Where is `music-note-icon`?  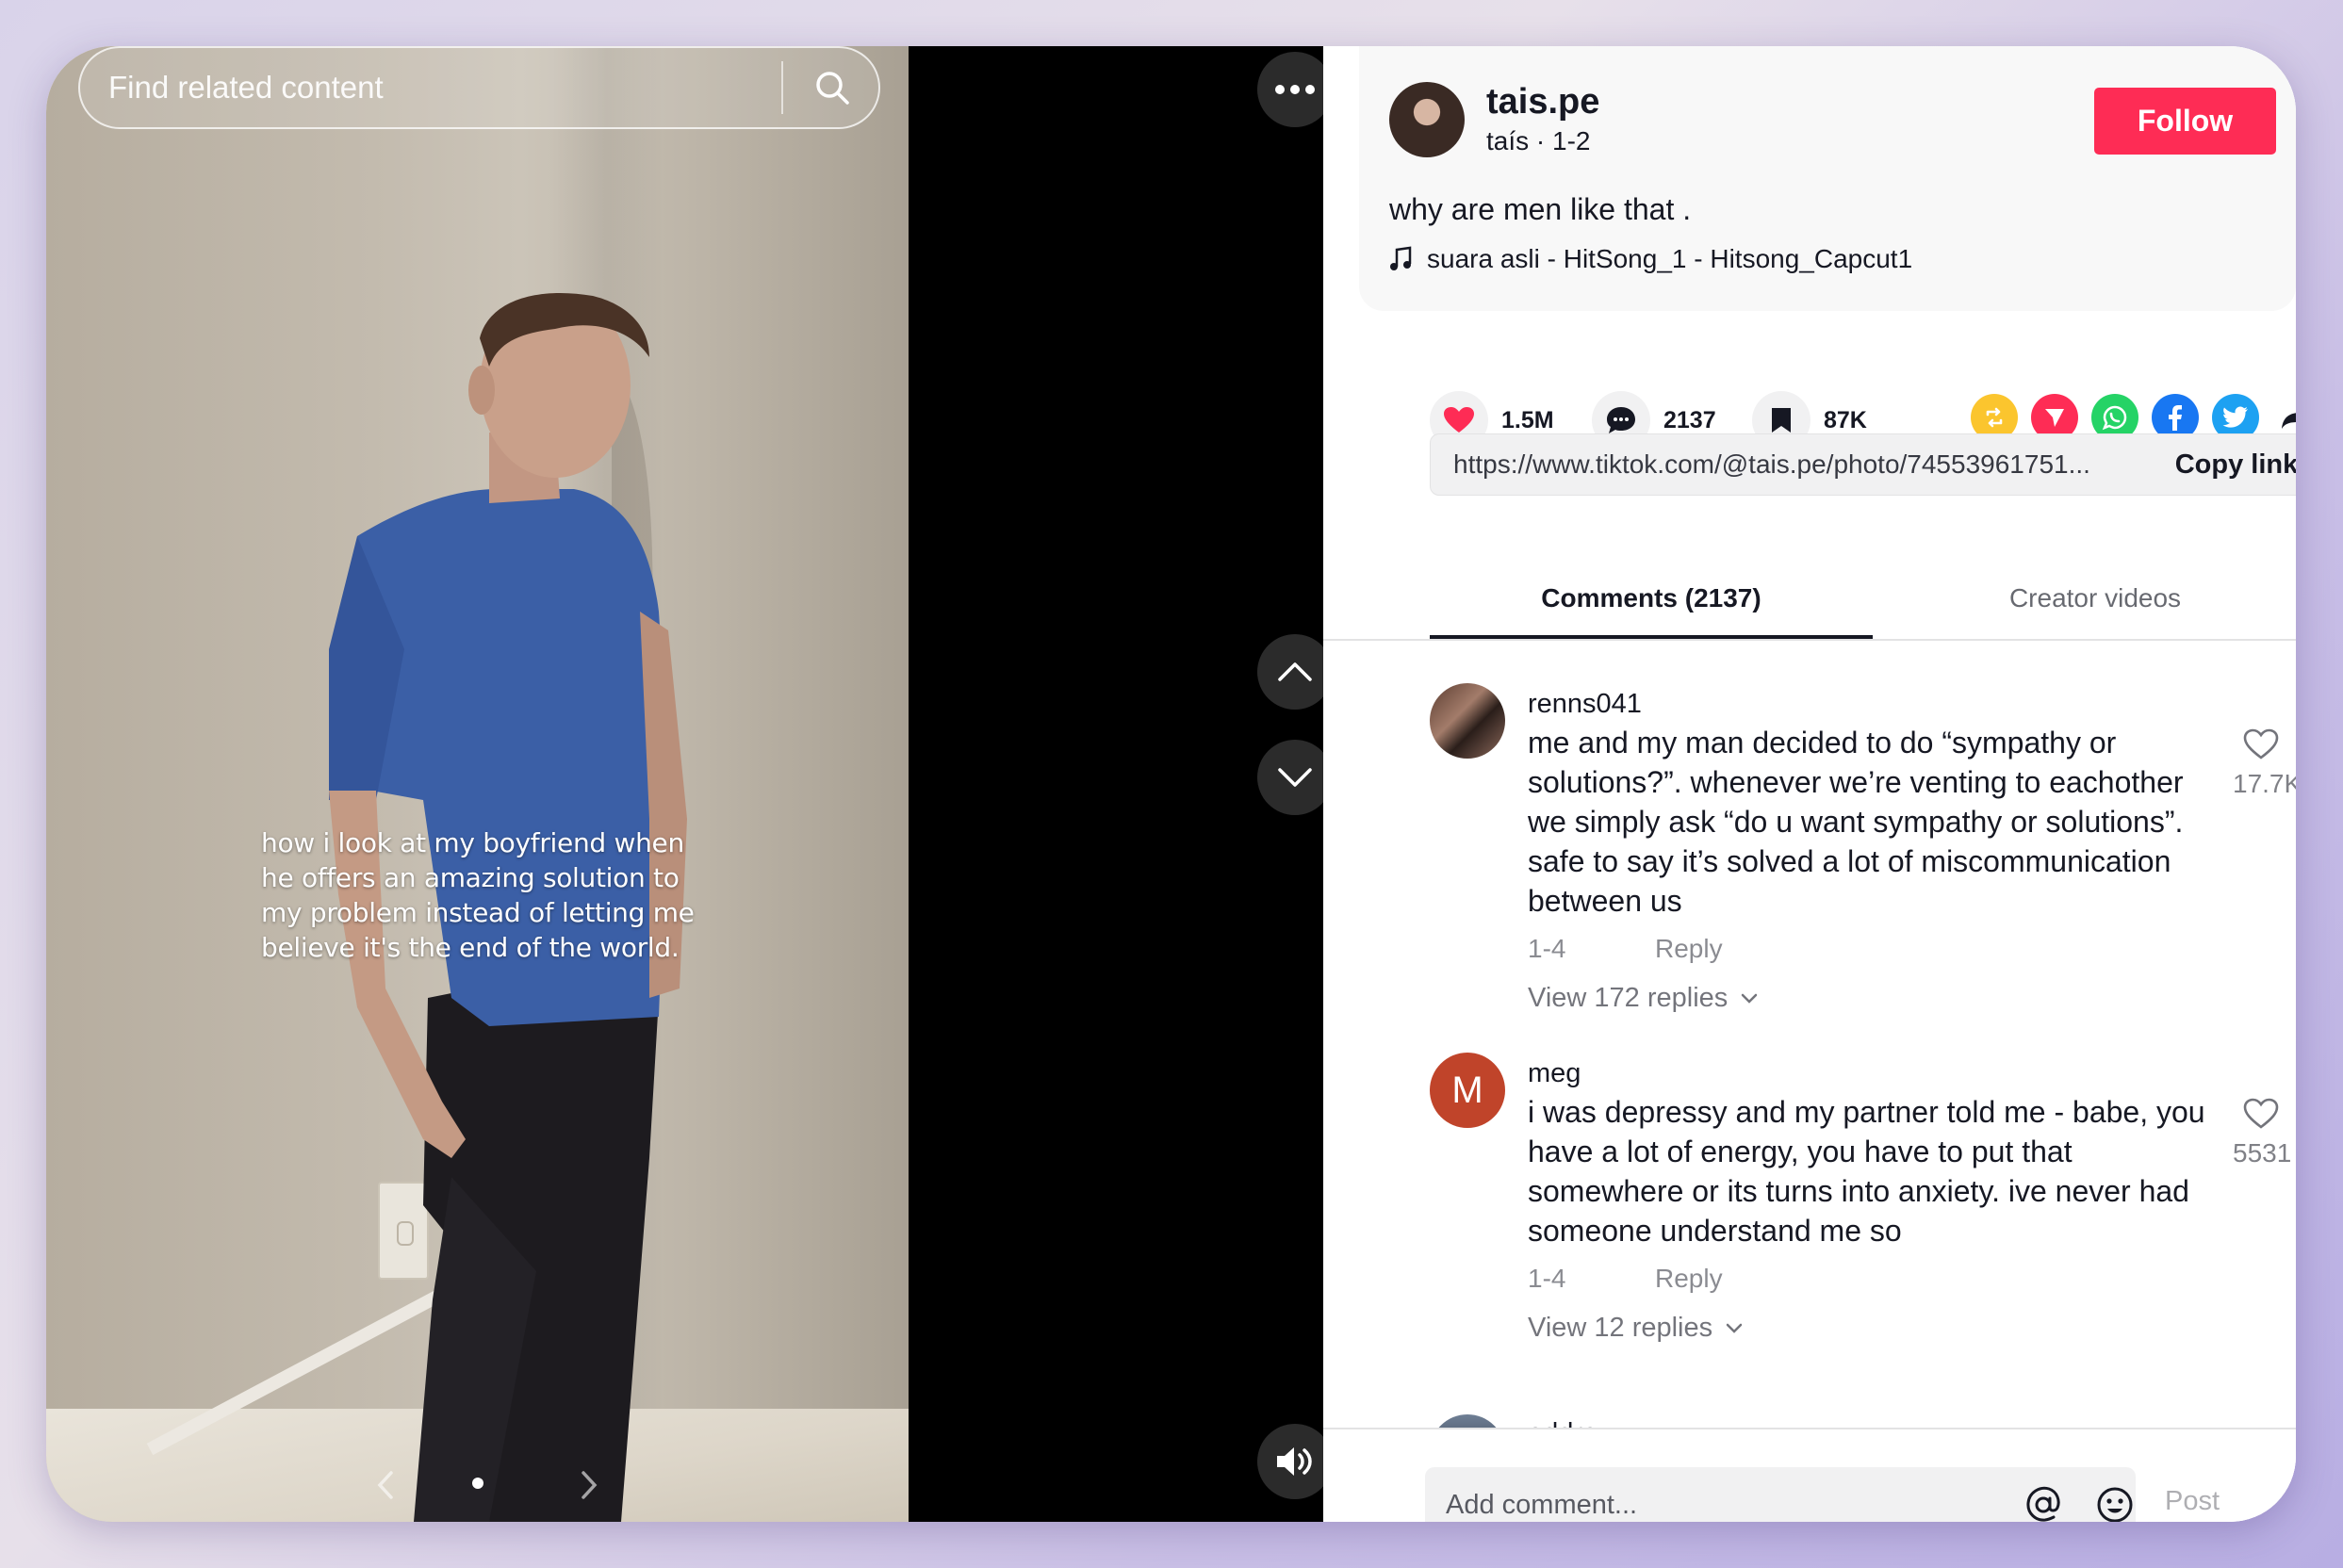 music-note-icon is located at coordinates (1401, 258).